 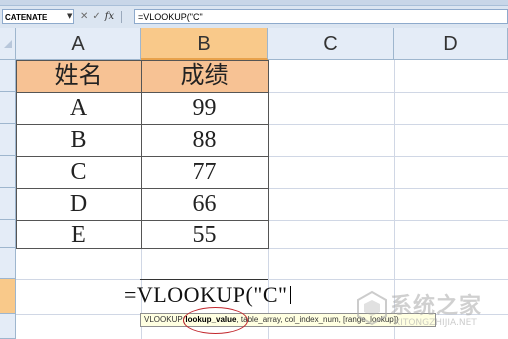 What do you see at coordinates (69, 16) in the screenshot?
I see `chevron-down-icon: ▼` at bounding box center [69, 16].